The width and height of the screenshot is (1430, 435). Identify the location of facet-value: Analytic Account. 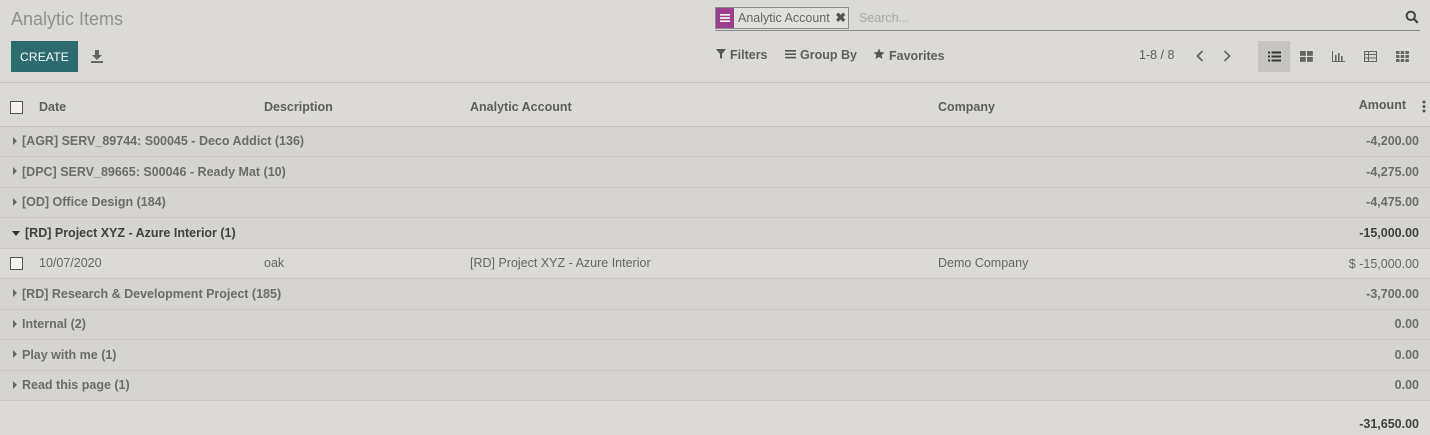
(784, 18).